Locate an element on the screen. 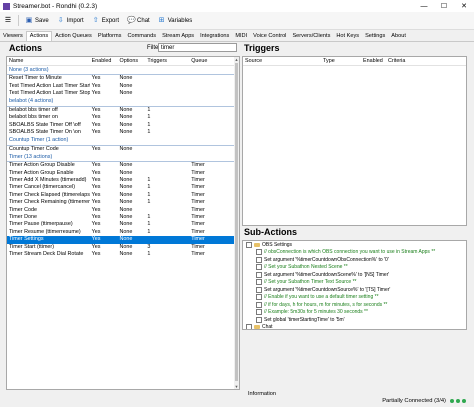  action-row: Timer Action Group Enable Yes None Timer is located at coordinates (123, 173).